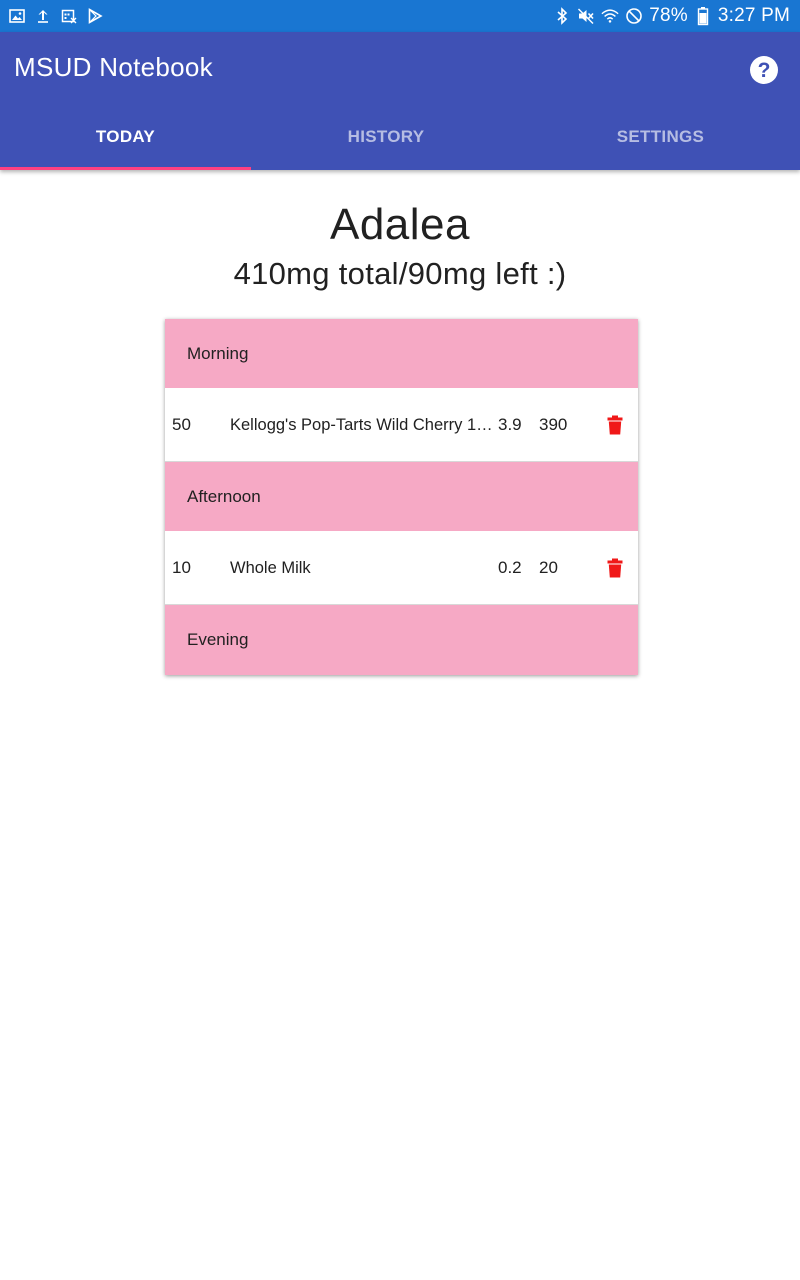  I want to click on status-bar: 78% 3:27 PM, so click(400, 16).